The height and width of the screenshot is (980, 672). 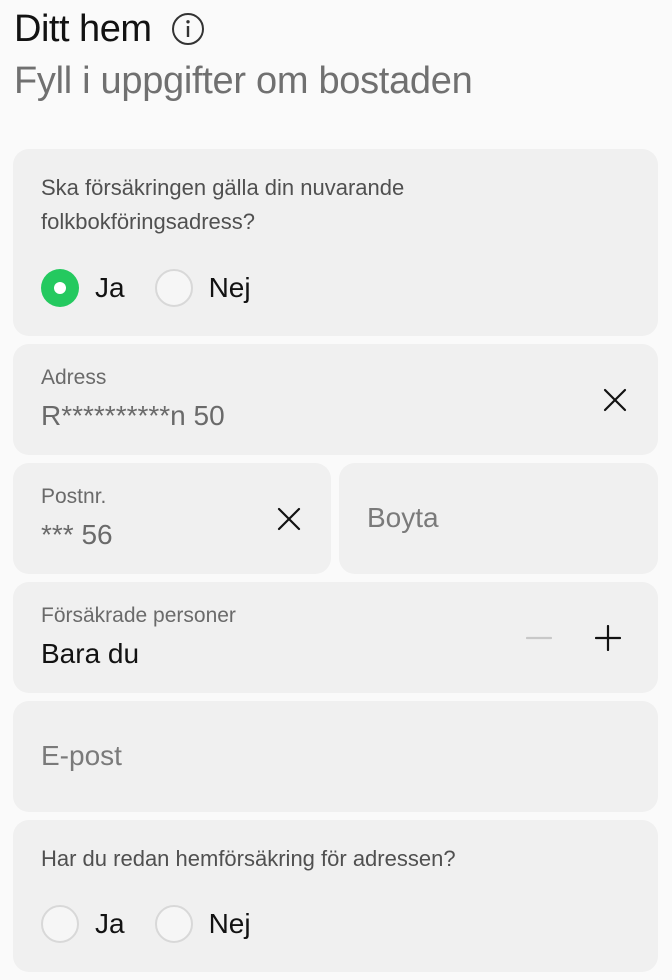 I want to click on existing-insurance-radio-group: Ja Nej, so click(x=161, y=924).